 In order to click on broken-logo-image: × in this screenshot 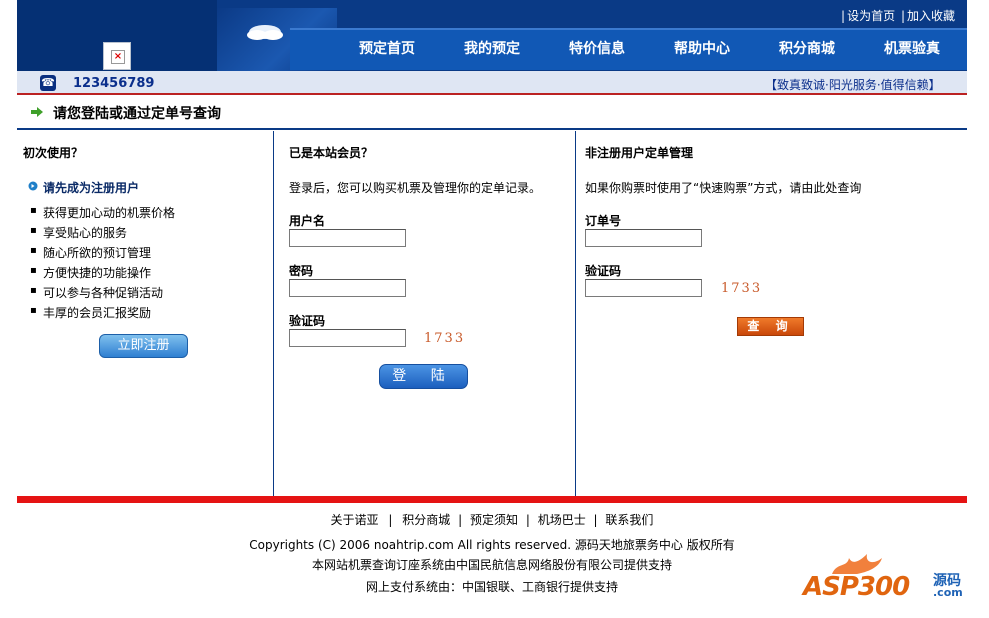, I will do `click(117, 56)`.